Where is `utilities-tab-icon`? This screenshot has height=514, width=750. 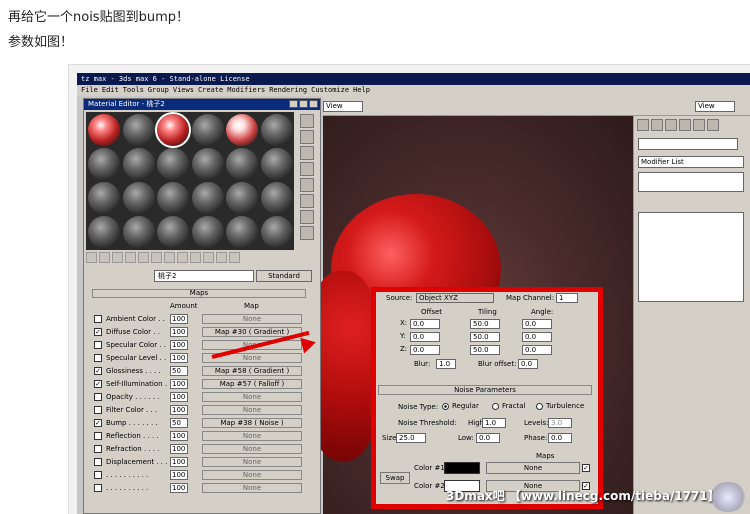 utilities-tab-icon is located at coordinates (713, 125).